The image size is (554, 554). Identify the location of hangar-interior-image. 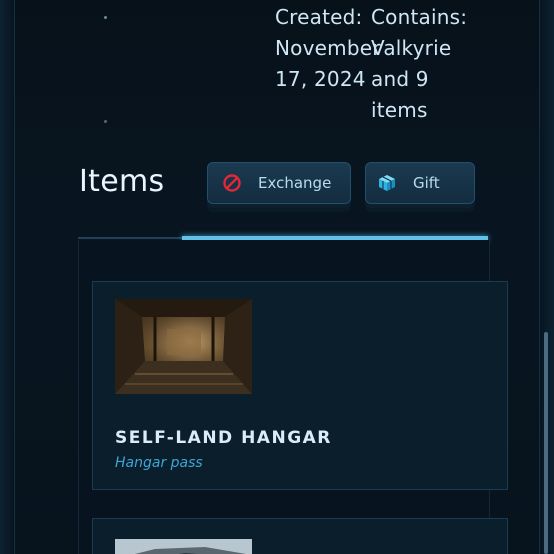
(183, 346).